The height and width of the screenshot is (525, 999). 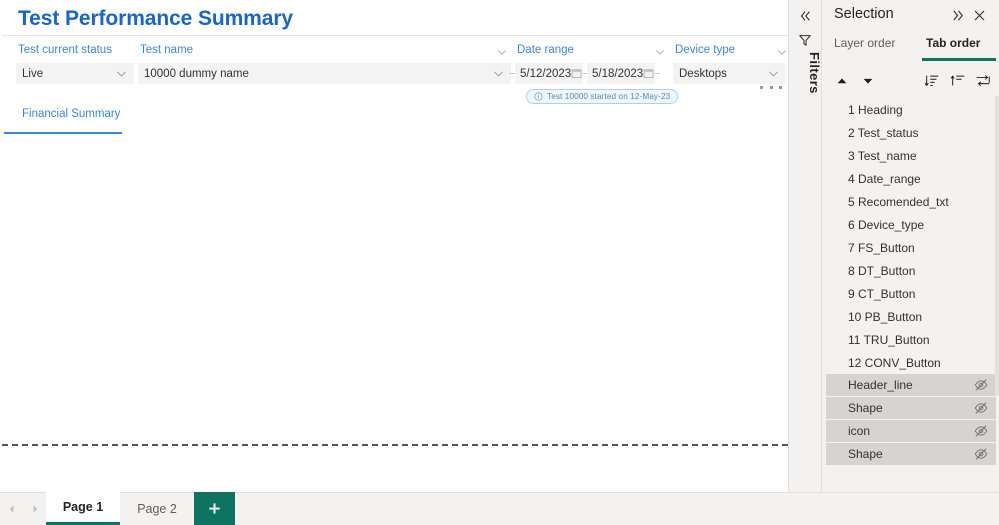 I want to click on tab-tab-order: Tab order, so click(x=953, y=43).